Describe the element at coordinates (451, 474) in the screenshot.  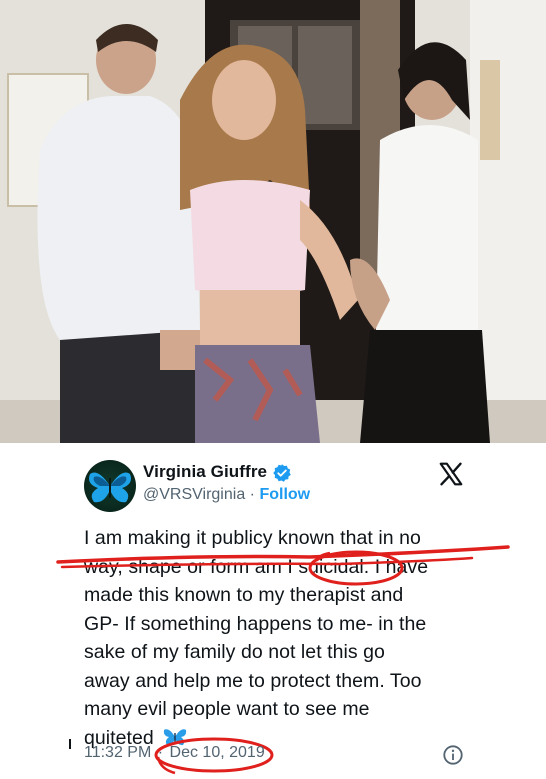
I see `x-logo-icon` at that location.